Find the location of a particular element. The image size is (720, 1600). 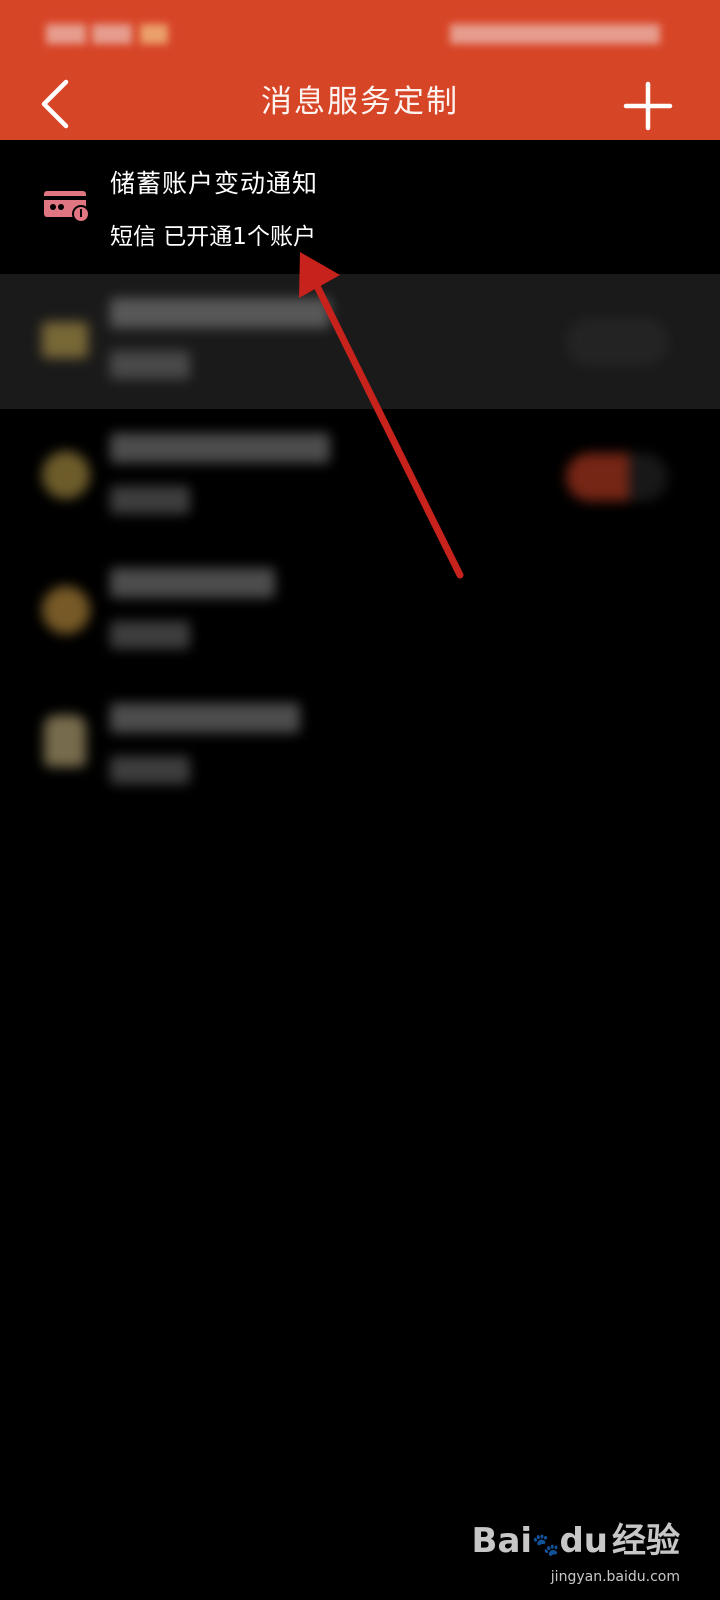

page-title: 消息服务定制 is located at coordinates (360, 102).